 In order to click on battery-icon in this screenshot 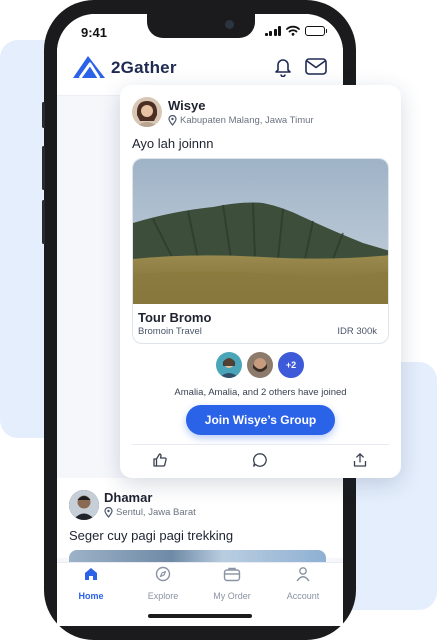, I will do `click(316, 30)`.